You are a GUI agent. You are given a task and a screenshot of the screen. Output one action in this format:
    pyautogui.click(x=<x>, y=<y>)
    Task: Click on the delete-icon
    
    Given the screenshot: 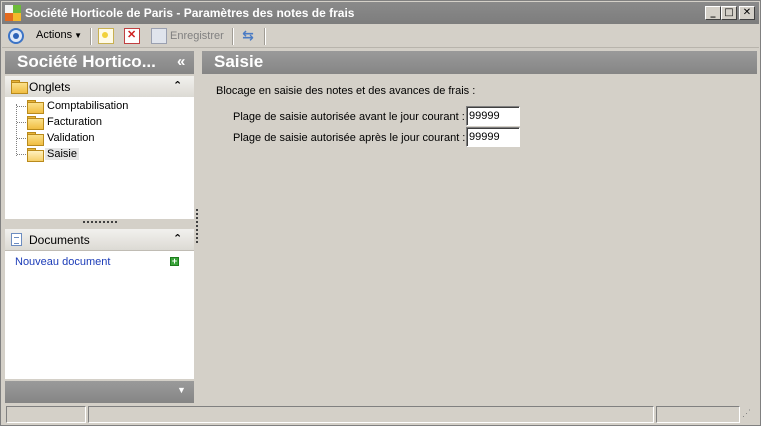 What is the action you would take?
    pyautogui.click(x=132, y=36)
    